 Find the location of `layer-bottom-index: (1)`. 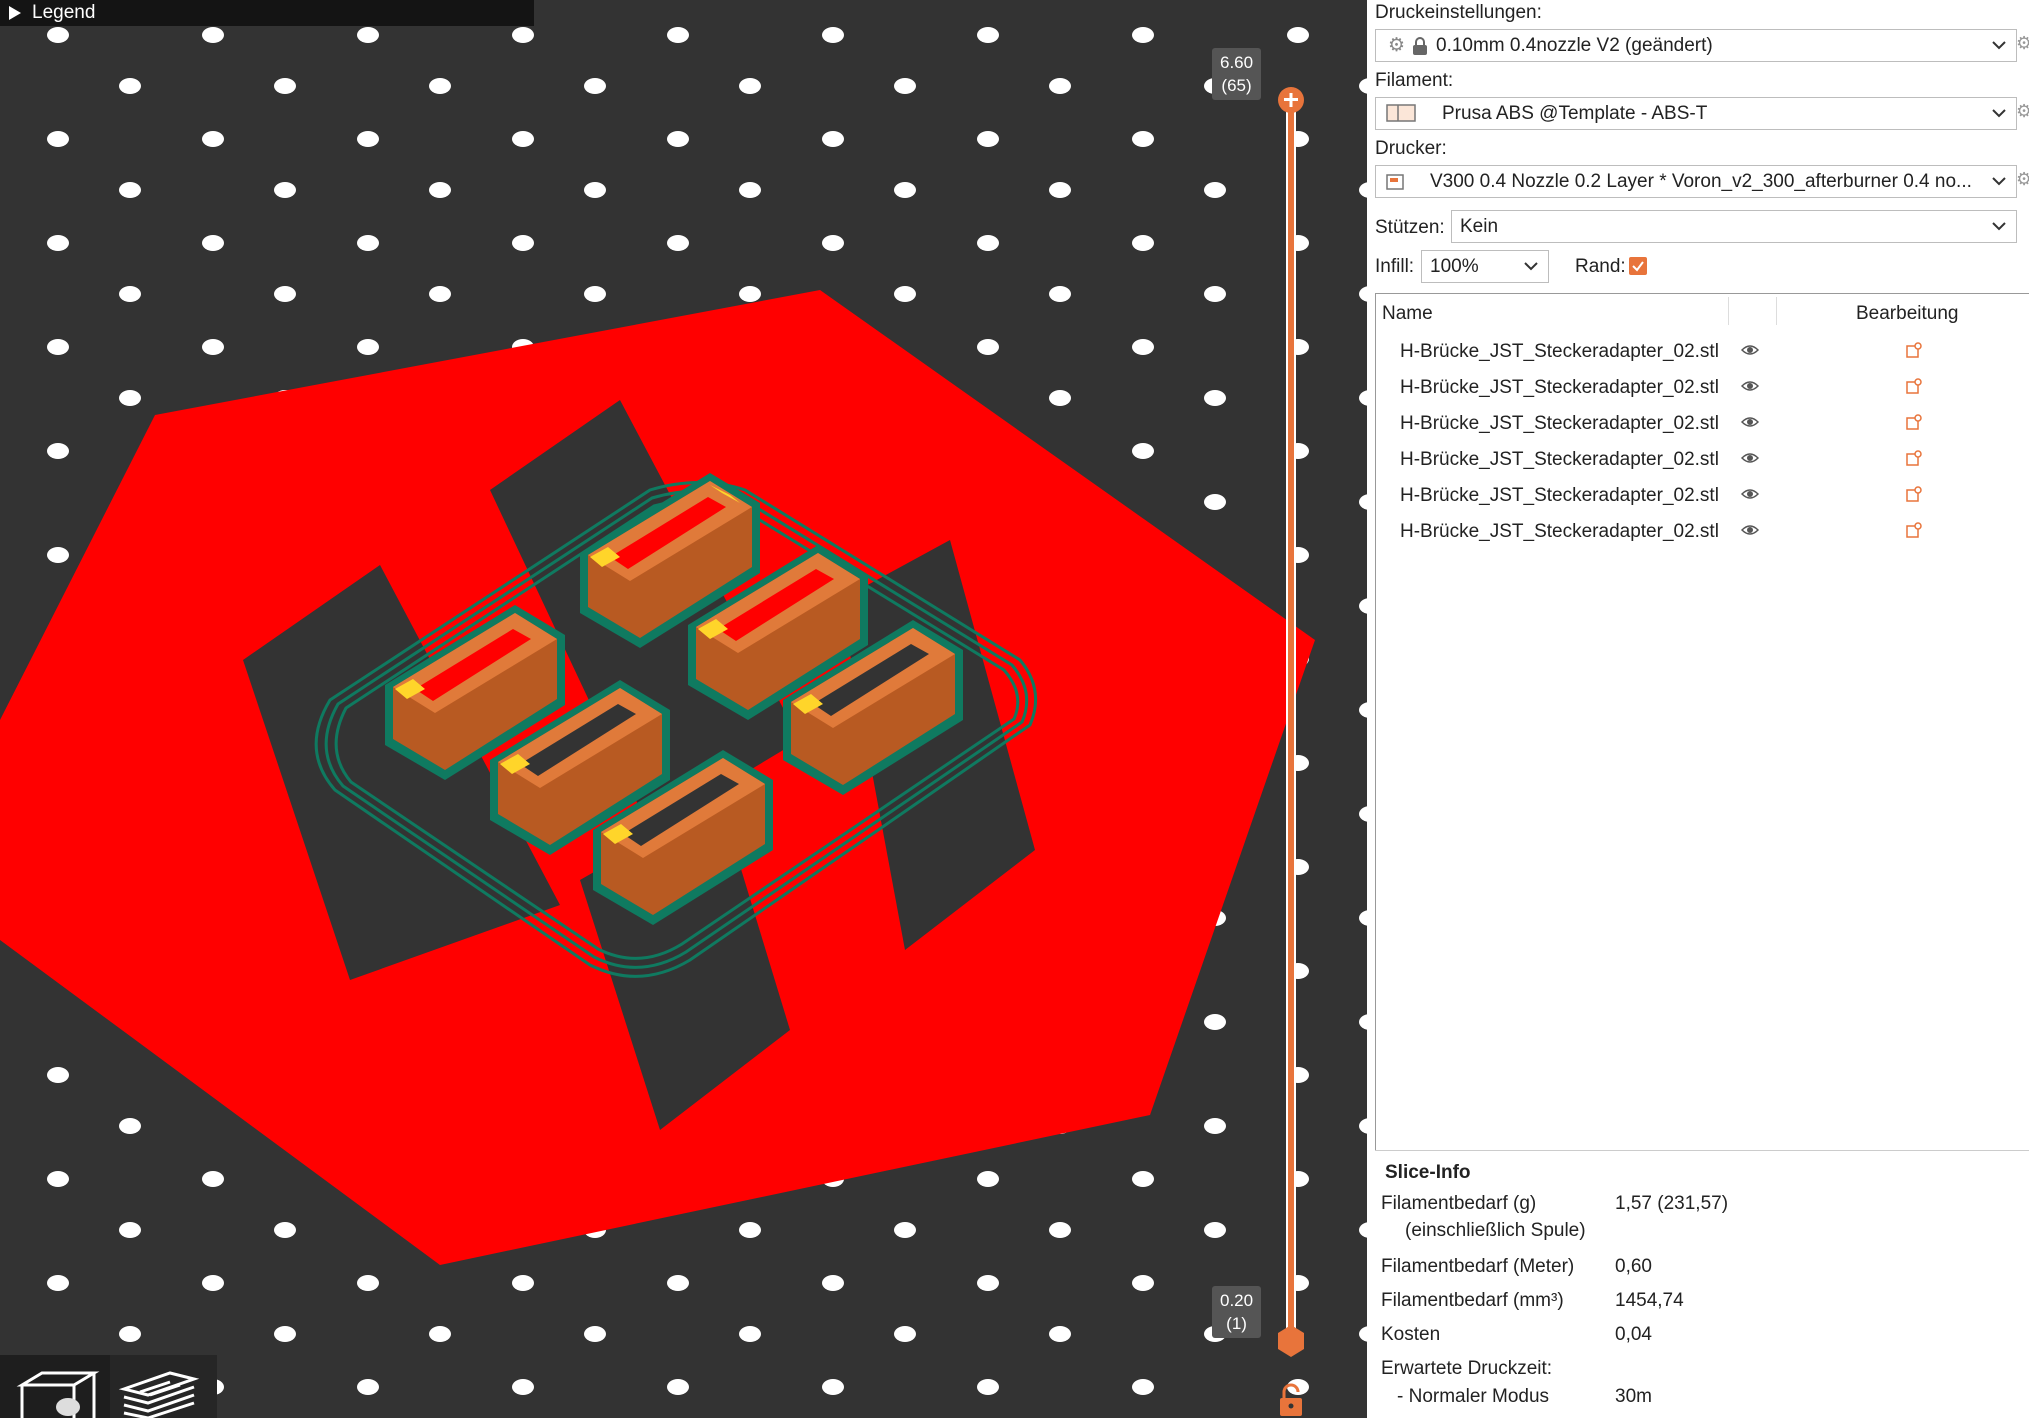

layer-bottom-index: (1) is located at coordinates (1236, 1323).